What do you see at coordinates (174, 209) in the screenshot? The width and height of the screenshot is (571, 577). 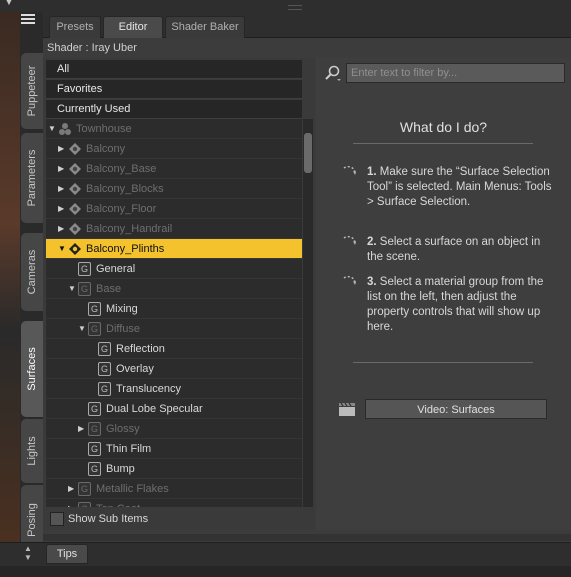 I see `tree-row: ▶ Balcony_Floor` at bounding box center [174, 209].